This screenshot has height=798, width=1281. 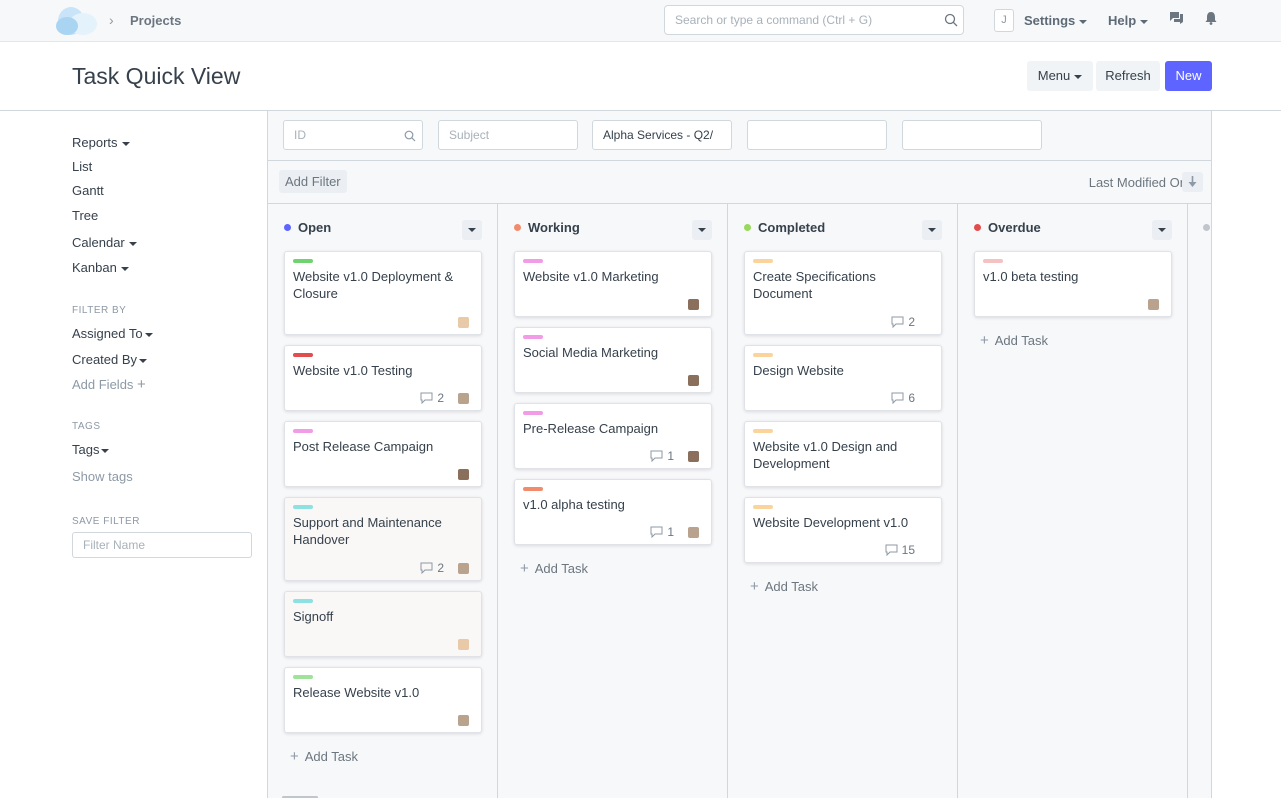 I want to click on card-title: Website v1.0 Marketing, so click(x=591, y=276).